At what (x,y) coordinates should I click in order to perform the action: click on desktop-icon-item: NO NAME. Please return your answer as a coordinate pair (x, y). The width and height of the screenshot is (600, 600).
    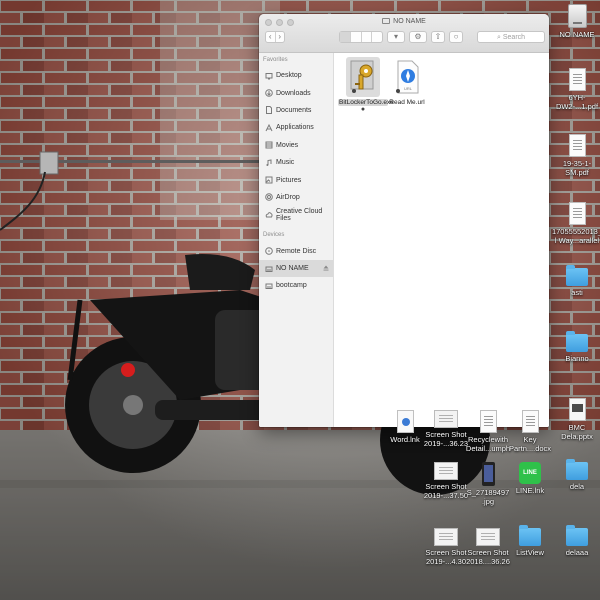
    Looking at the image, I should click on (572, 21).